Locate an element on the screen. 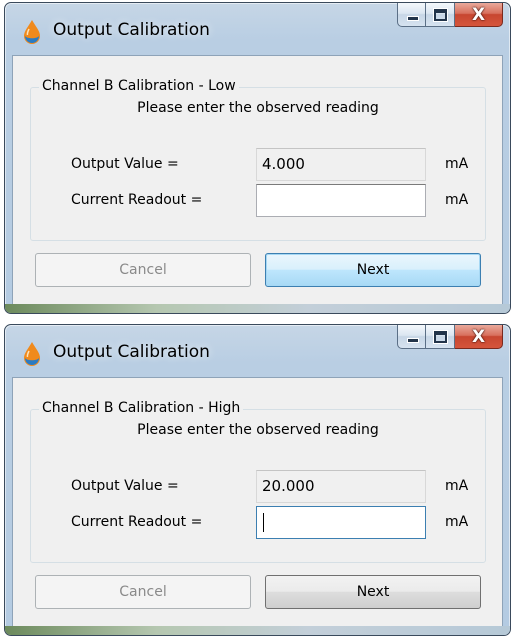 The image size is (515, 643). group-title: Channel B Calibration - Low is located at coordinates (139, 86).